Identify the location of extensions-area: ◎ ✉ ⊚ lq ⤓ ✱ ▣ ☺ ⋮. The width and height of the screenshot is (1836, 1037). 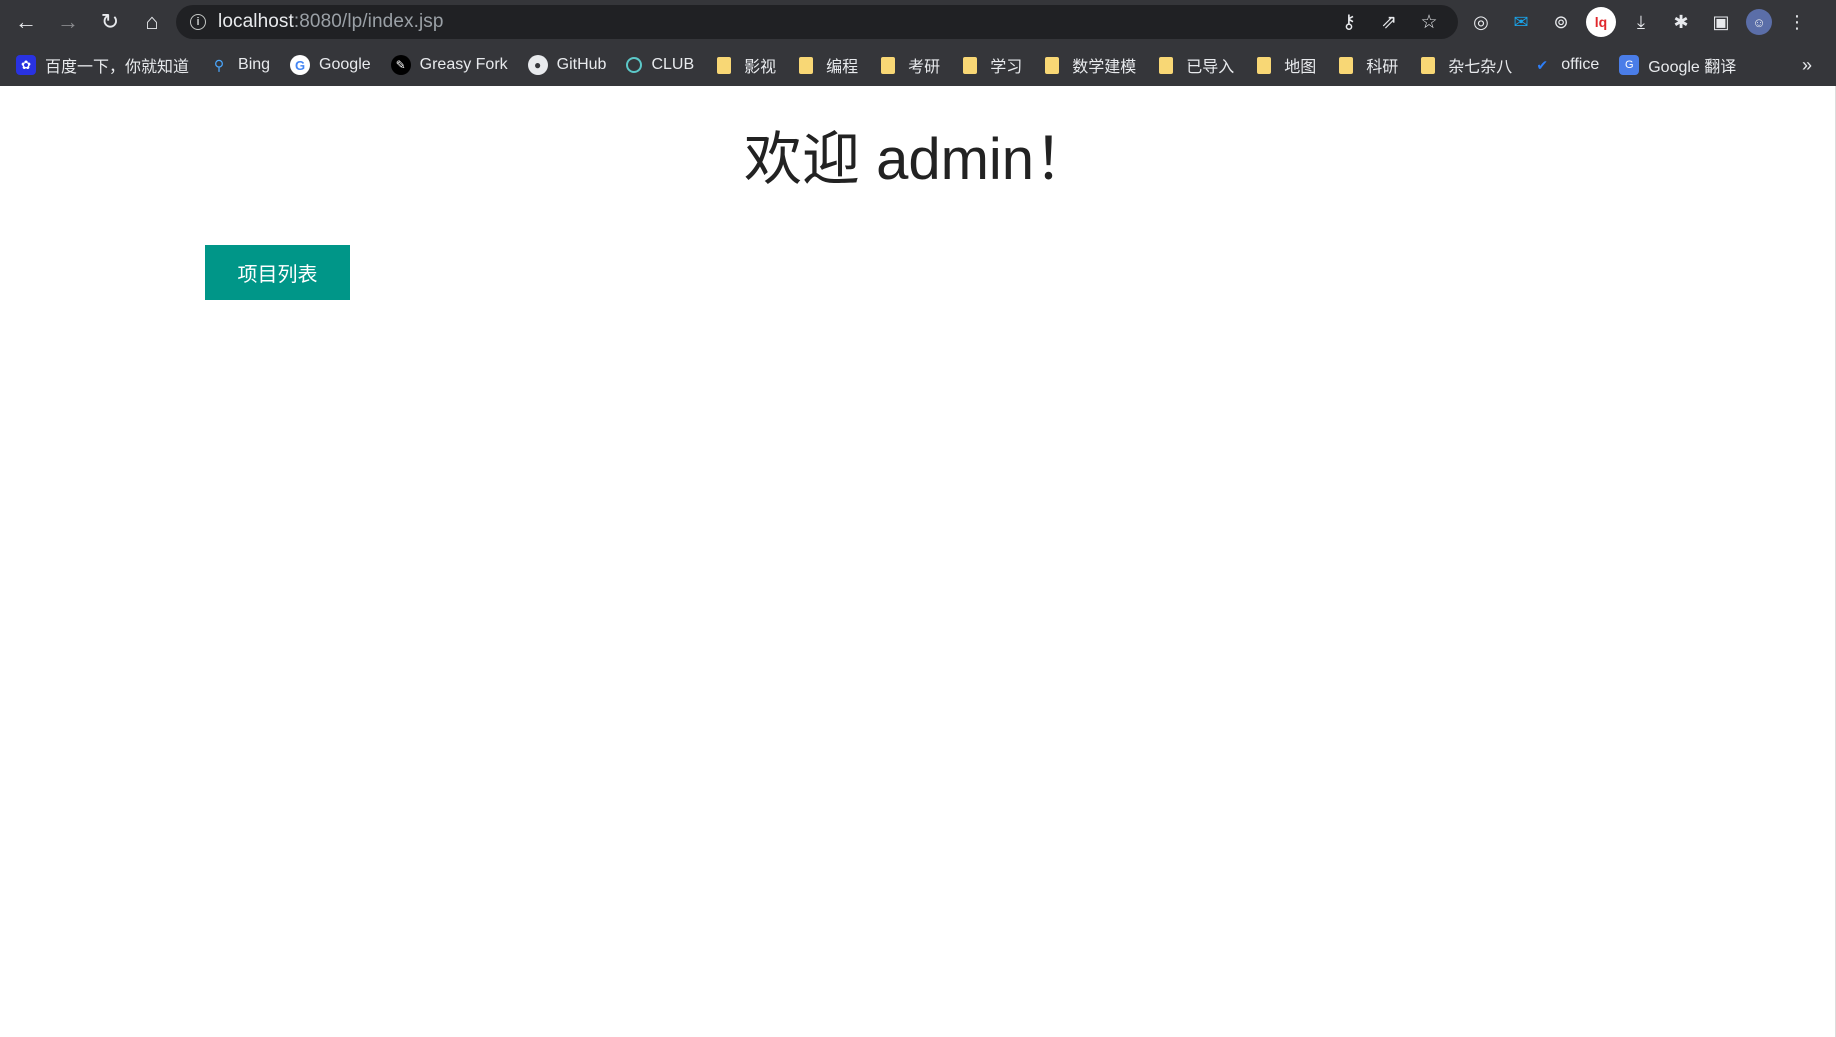
(1639, 22).